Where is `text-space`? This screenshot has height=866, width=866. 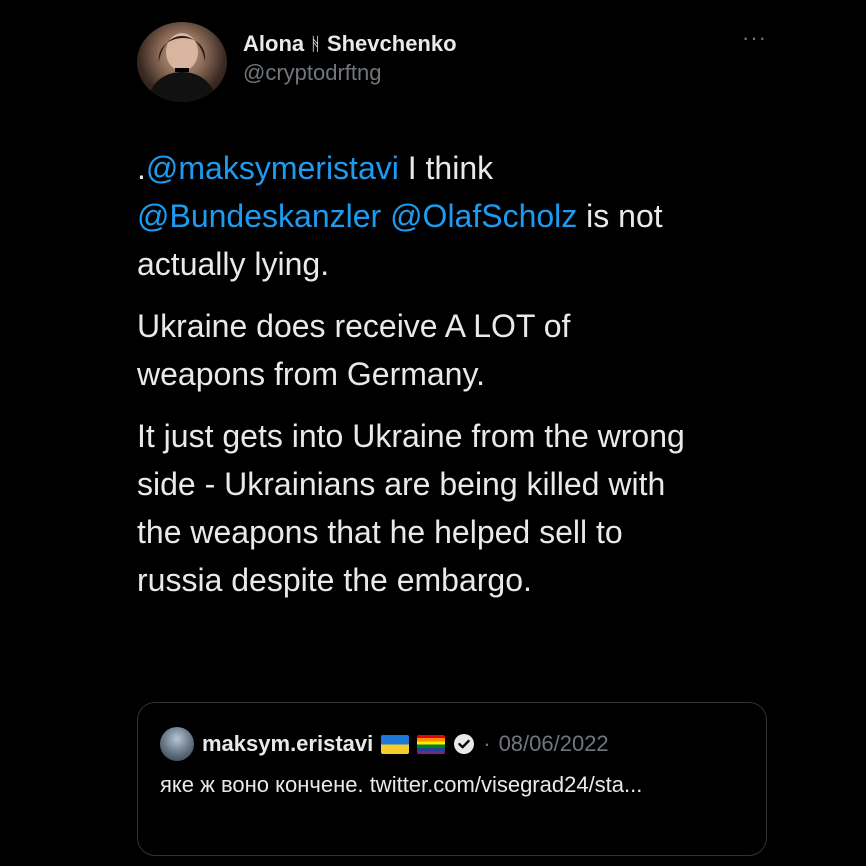
text-space is located at coordinates (385, 216).